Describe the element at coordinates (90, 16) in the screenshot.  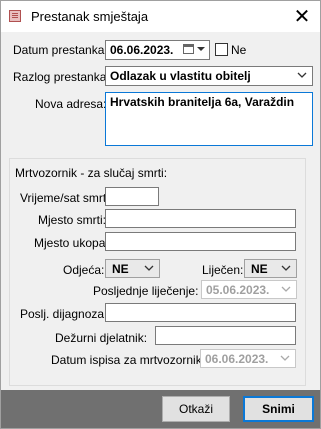
I see `window-title: Prestanak smještaja` at that location.